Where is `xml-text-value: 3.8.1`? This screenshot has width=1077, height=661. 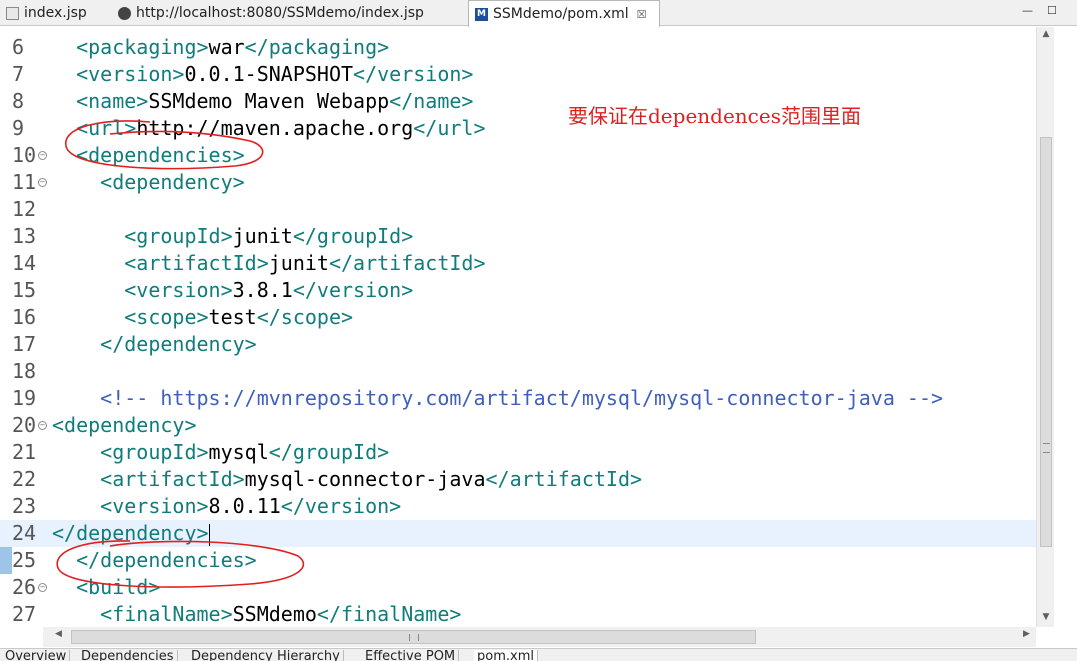
xml-text-value: 3.8.1 is located at coordinates (262, 290).